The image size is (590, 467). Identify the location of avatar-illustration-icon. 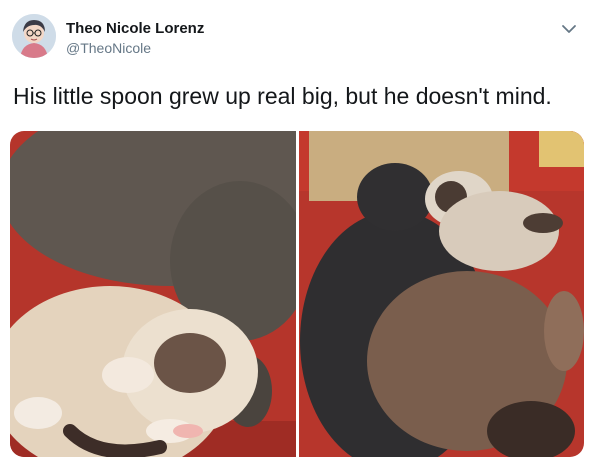
(34, 36).